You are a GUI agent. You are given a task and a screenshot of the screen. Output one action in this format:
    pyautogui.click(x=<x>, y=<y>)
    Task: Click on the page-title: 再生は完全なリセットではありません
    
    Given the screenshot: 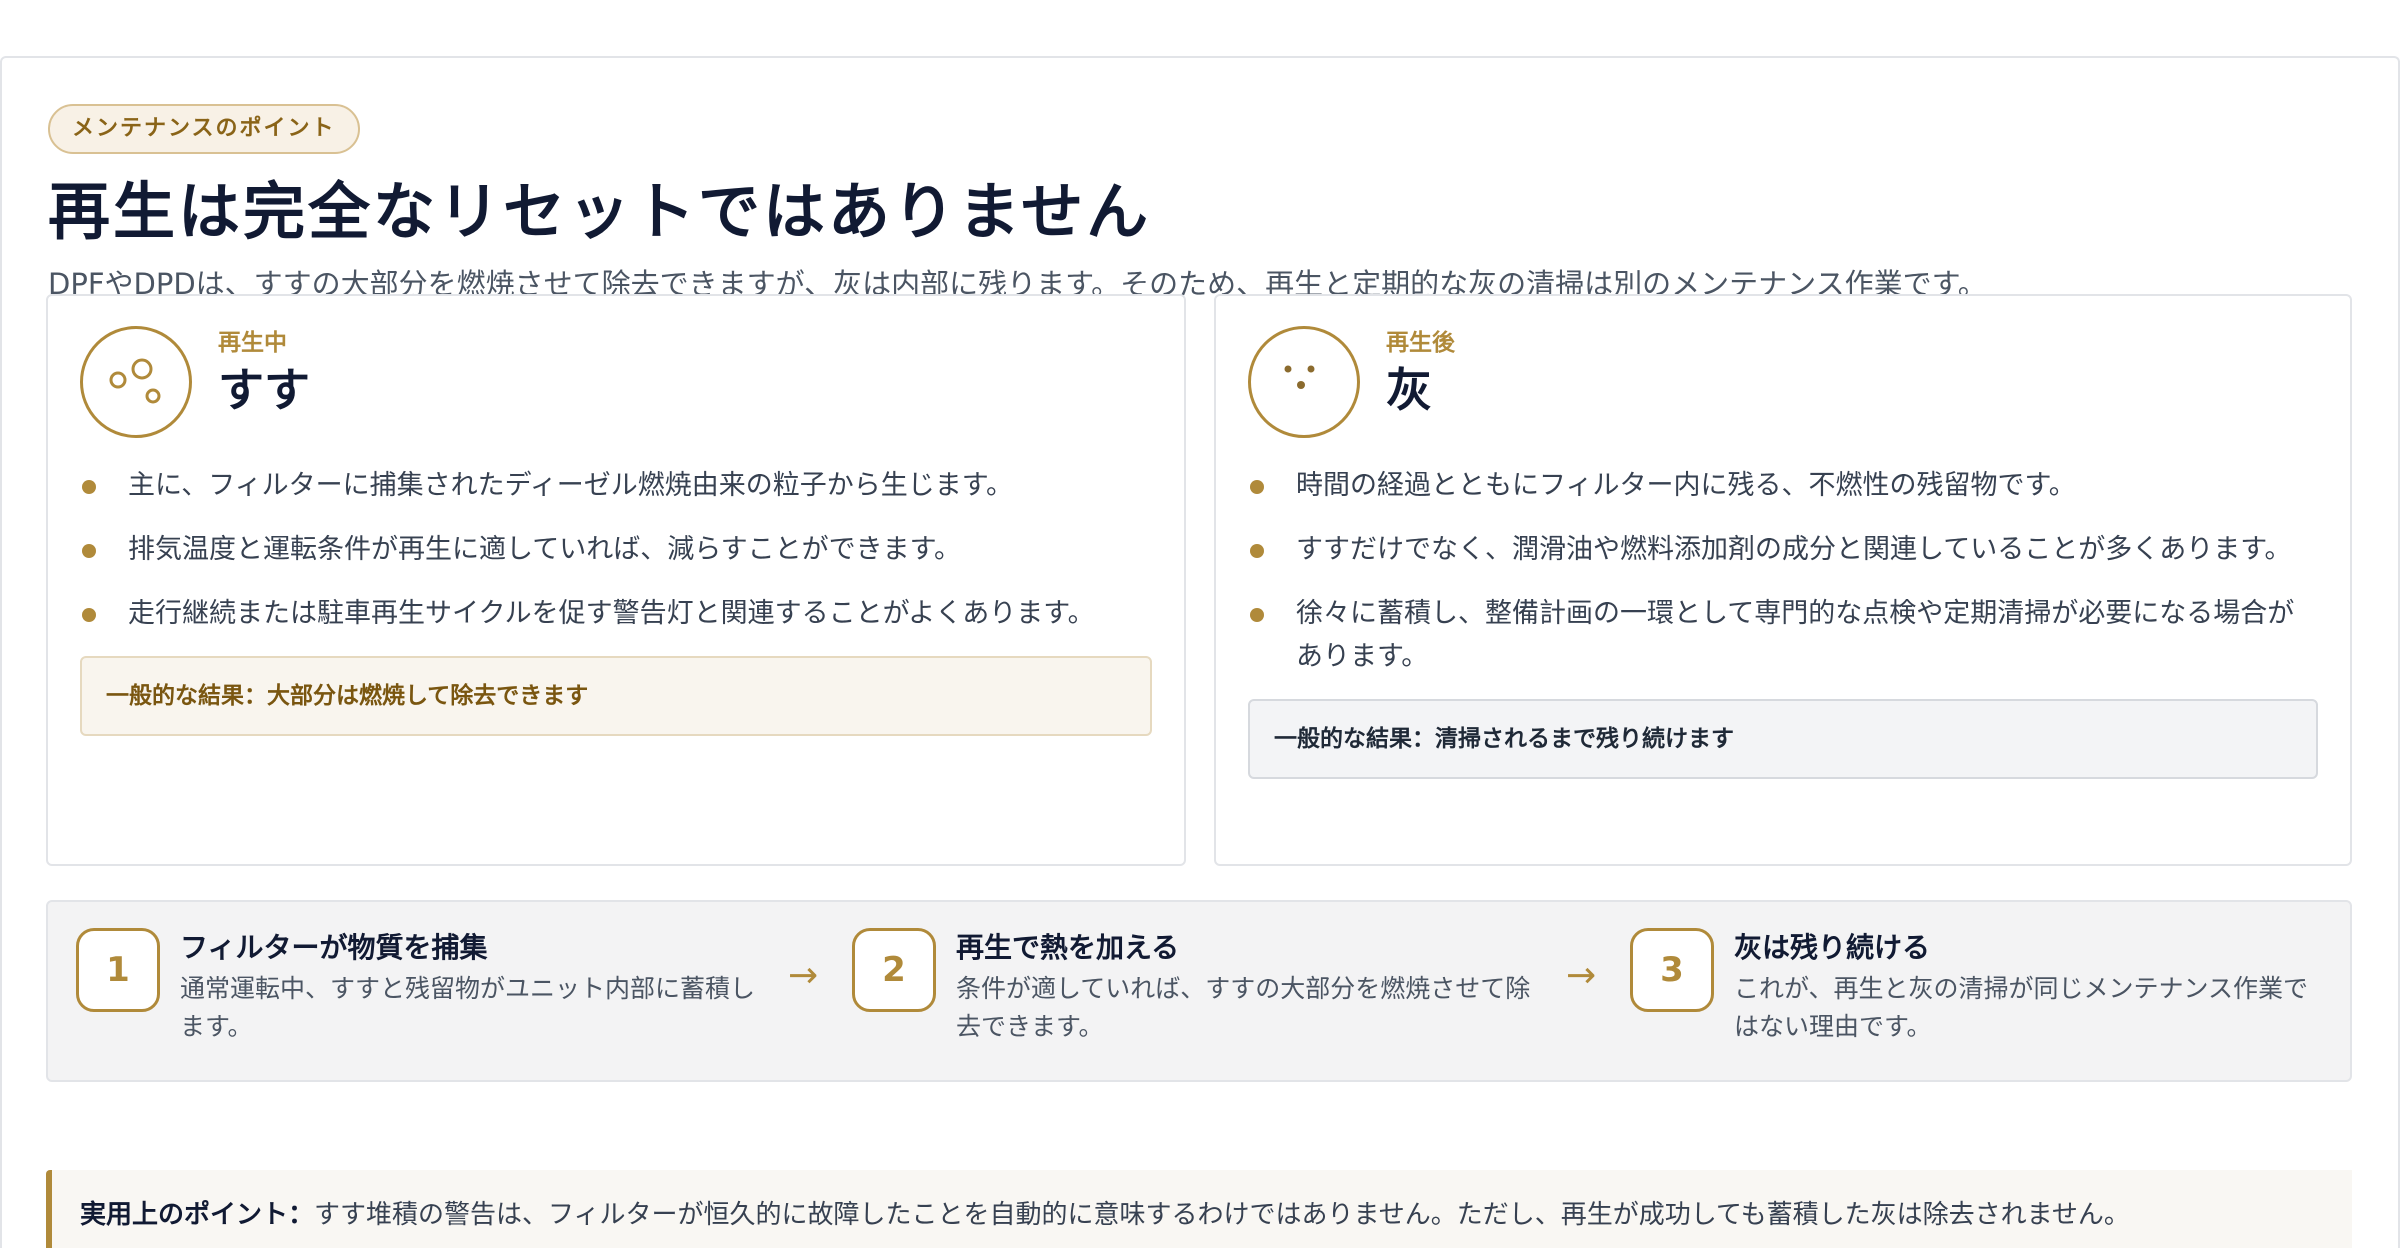 What is the action you would take?
    pyautogui.click(x=600, y=211)
    